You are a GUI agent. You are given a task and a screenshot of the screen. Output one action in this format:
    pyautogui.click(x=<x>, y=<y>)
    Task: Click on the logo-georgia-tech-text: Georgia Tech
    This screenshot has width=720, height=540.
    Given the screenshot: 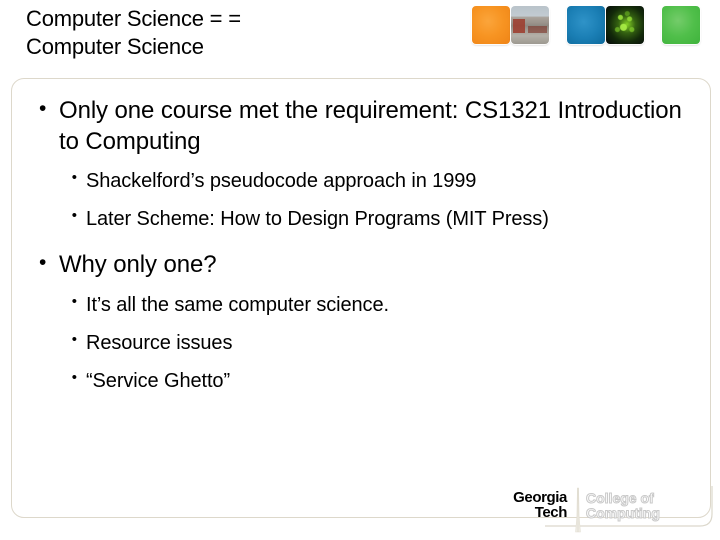 What is the action you would take?
    pyautogui.click(x=511, y=505)
    